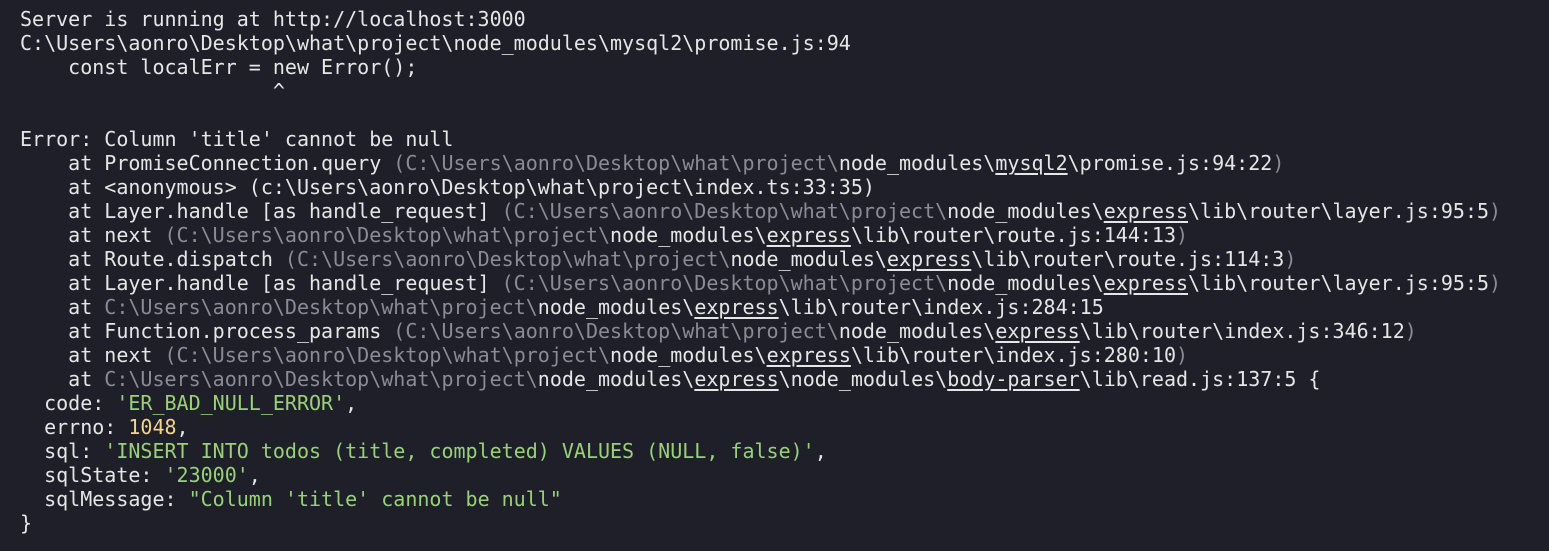  I want to click on terminal-line: const localErr = new Error();, so click(784, 67).